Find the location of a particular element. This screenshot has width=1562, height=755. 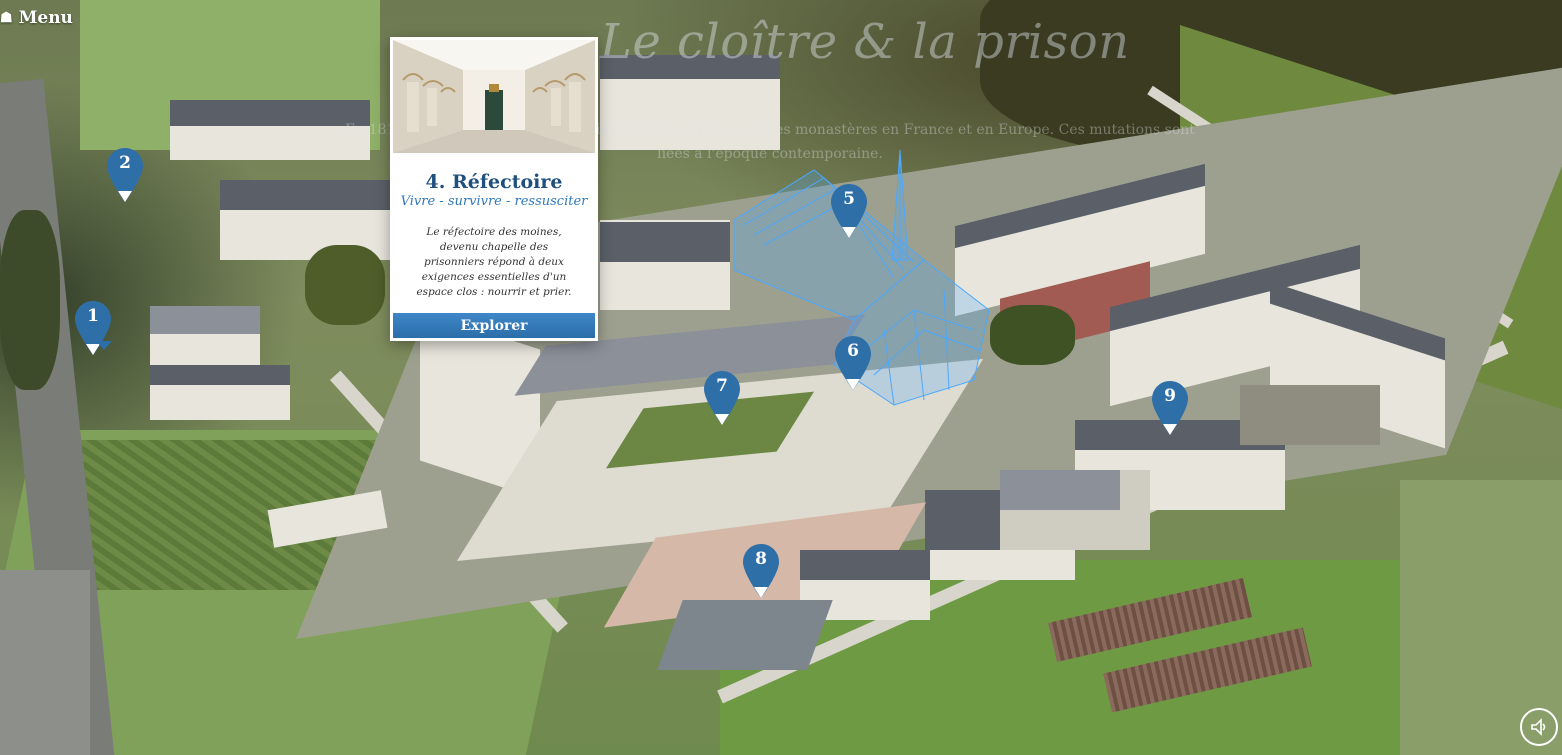

pin-number: 9 is located at coordinates (1170, 396).